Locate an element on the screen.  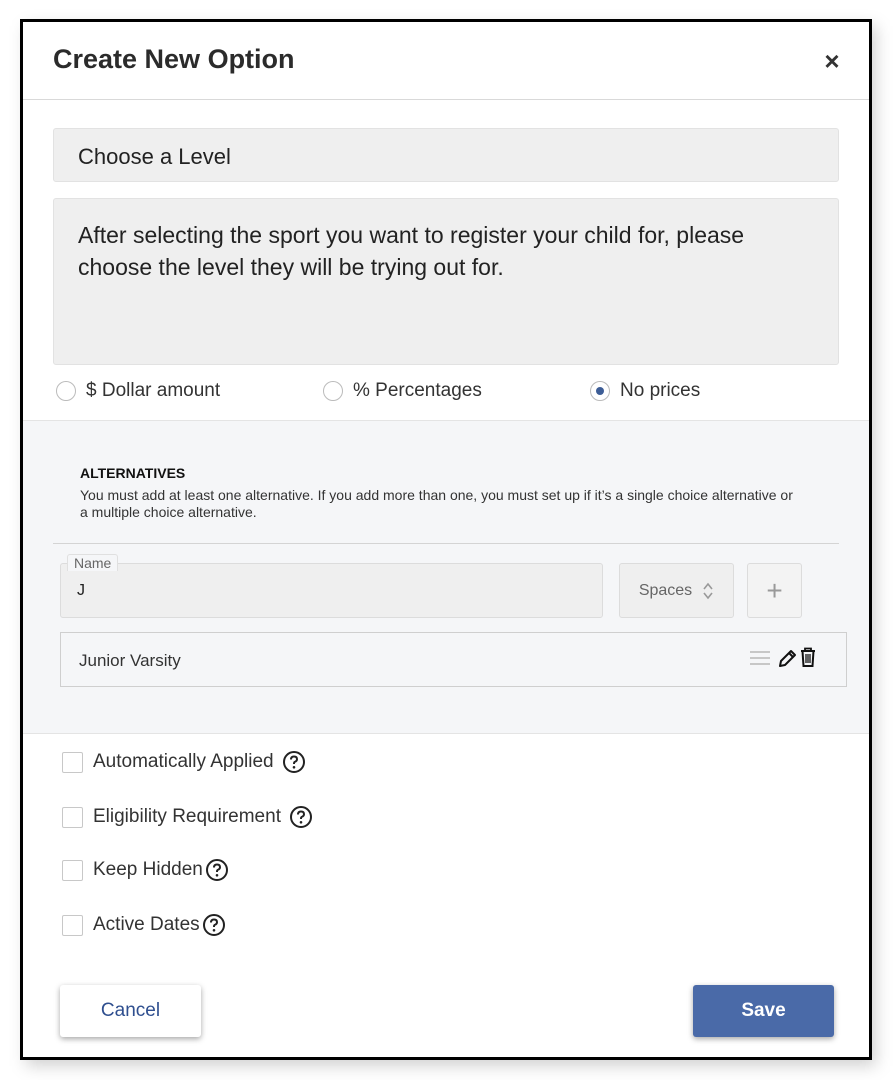
checkbox-label: Active Dates is located at coordinates (146, 924).